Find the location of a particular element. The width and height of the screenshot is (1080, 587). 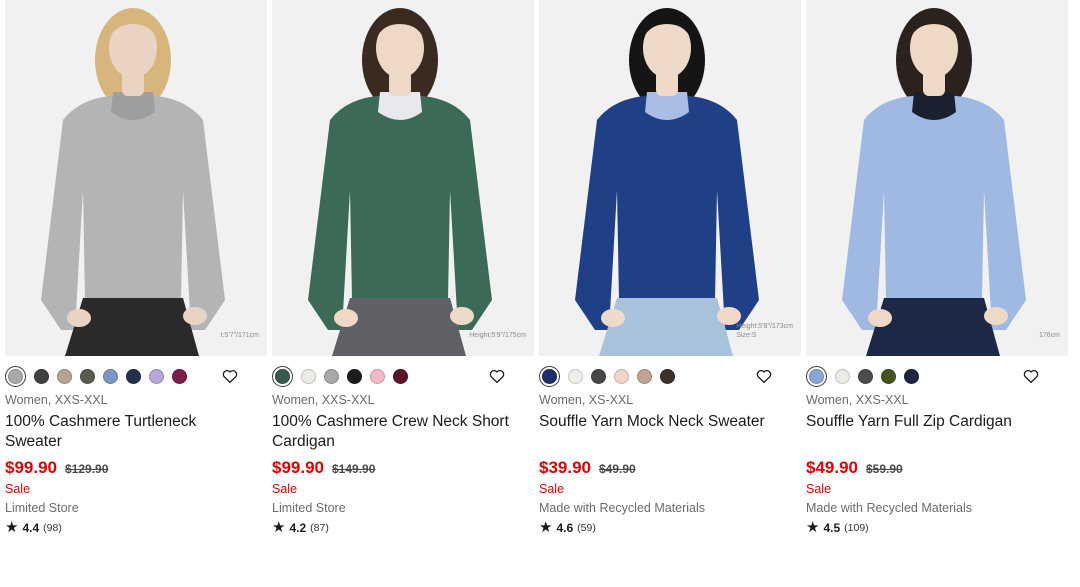

review-count: (98) is located at coordinates (52, 527).